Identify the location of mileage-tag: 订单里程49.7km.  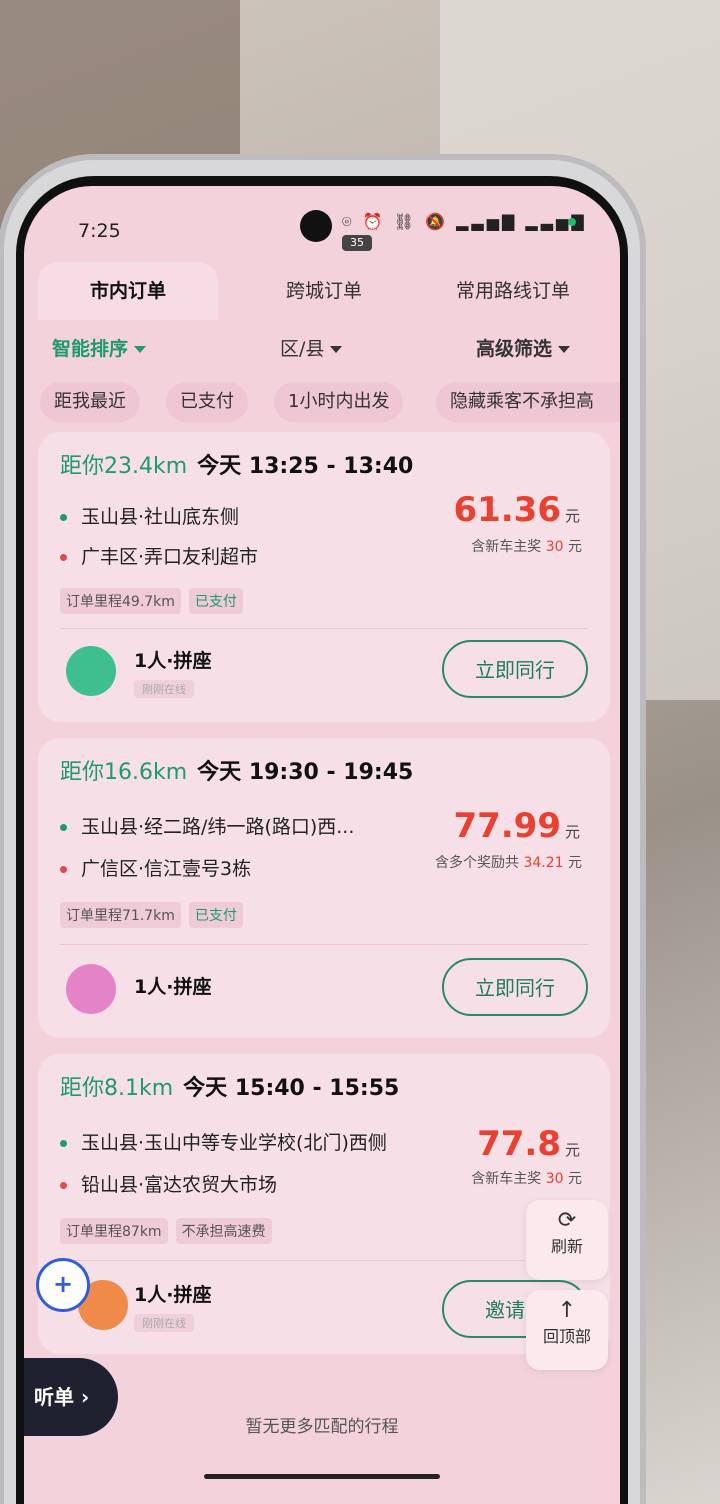
(120, 601).